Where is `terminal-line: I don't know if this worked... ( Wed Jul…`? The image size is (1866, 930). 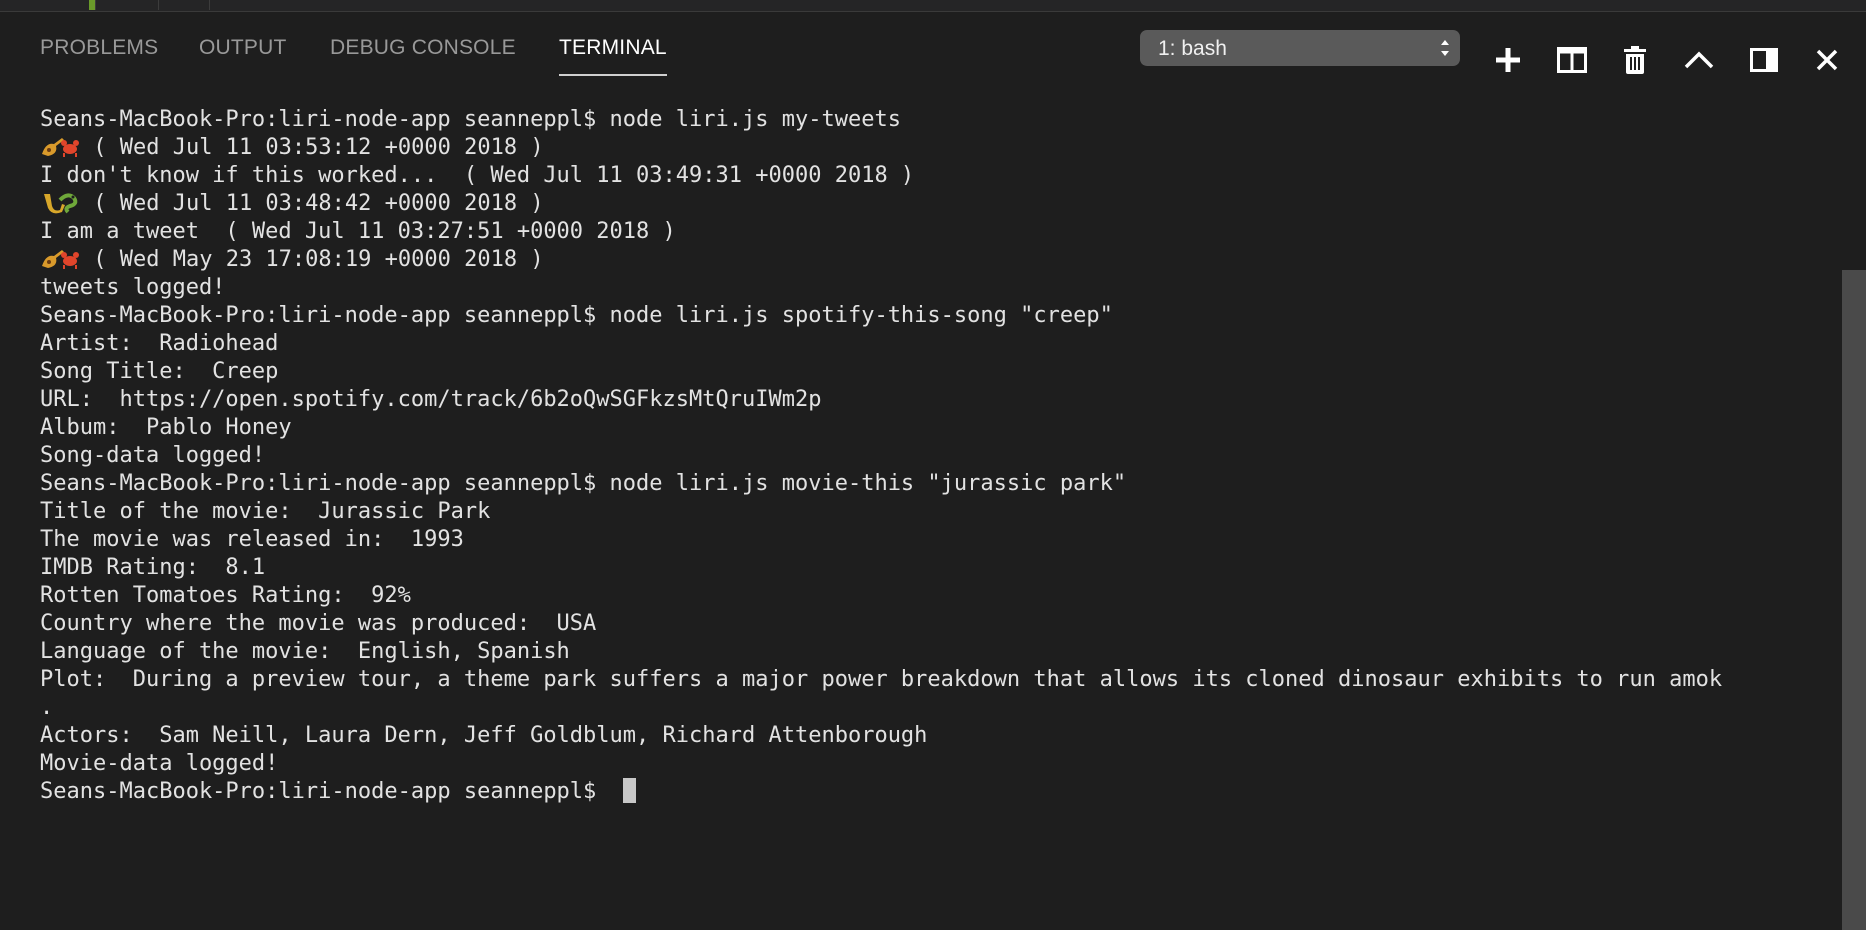 terminal-line: I don't know if this worked... ( Wed Jul… is located at coordinates (935, 176).